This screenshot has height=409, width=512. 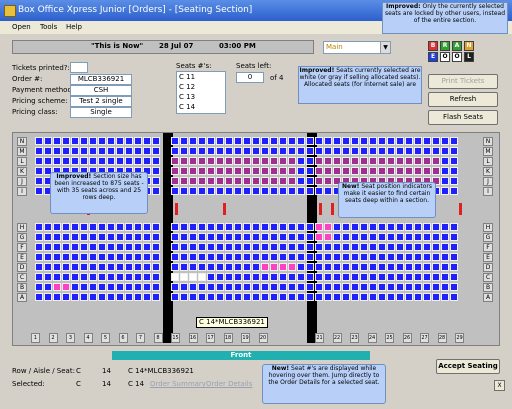 I want to click on list-item: C 11, so click(x=187, y=77).